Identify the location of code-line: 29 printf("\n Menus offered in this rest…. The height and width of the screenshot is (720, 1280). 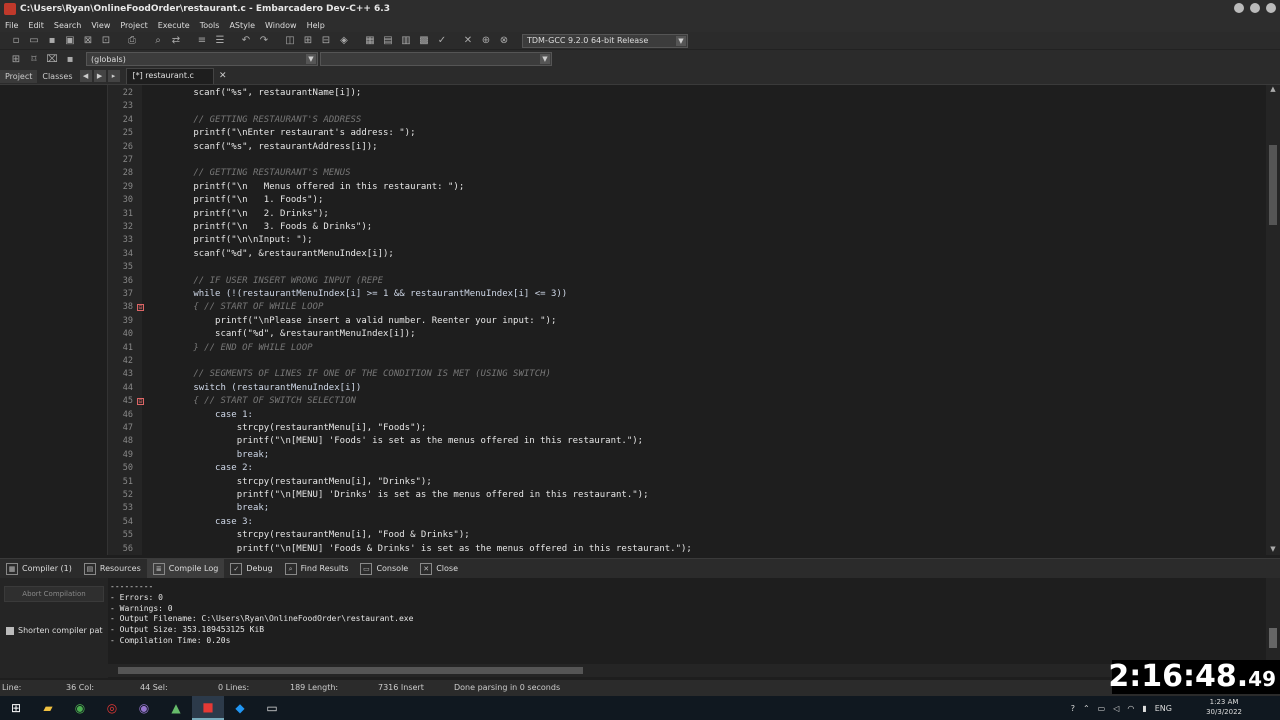
(687, 187).